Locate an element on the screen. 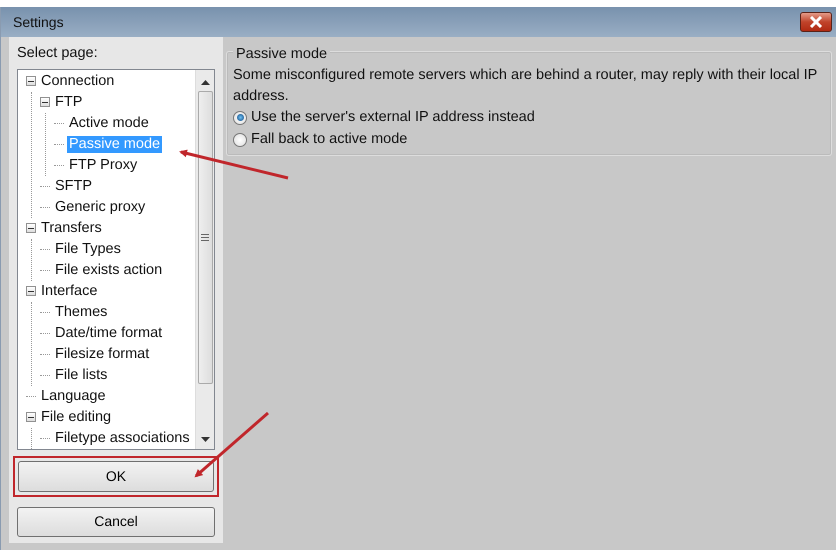 This screenshot has width=836, height=550. radio-label: Use the server's external IP address instead is located at coordinates (393, 117).